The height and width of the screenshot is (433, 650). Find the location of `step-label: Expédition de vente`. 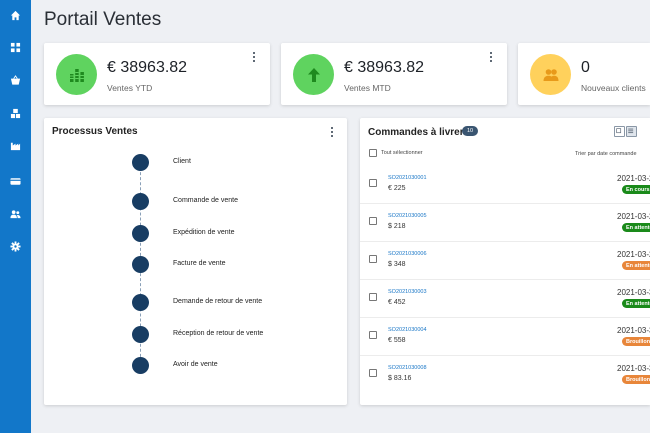

step-label: Expédition de vente is located at coordinates (204, 232).